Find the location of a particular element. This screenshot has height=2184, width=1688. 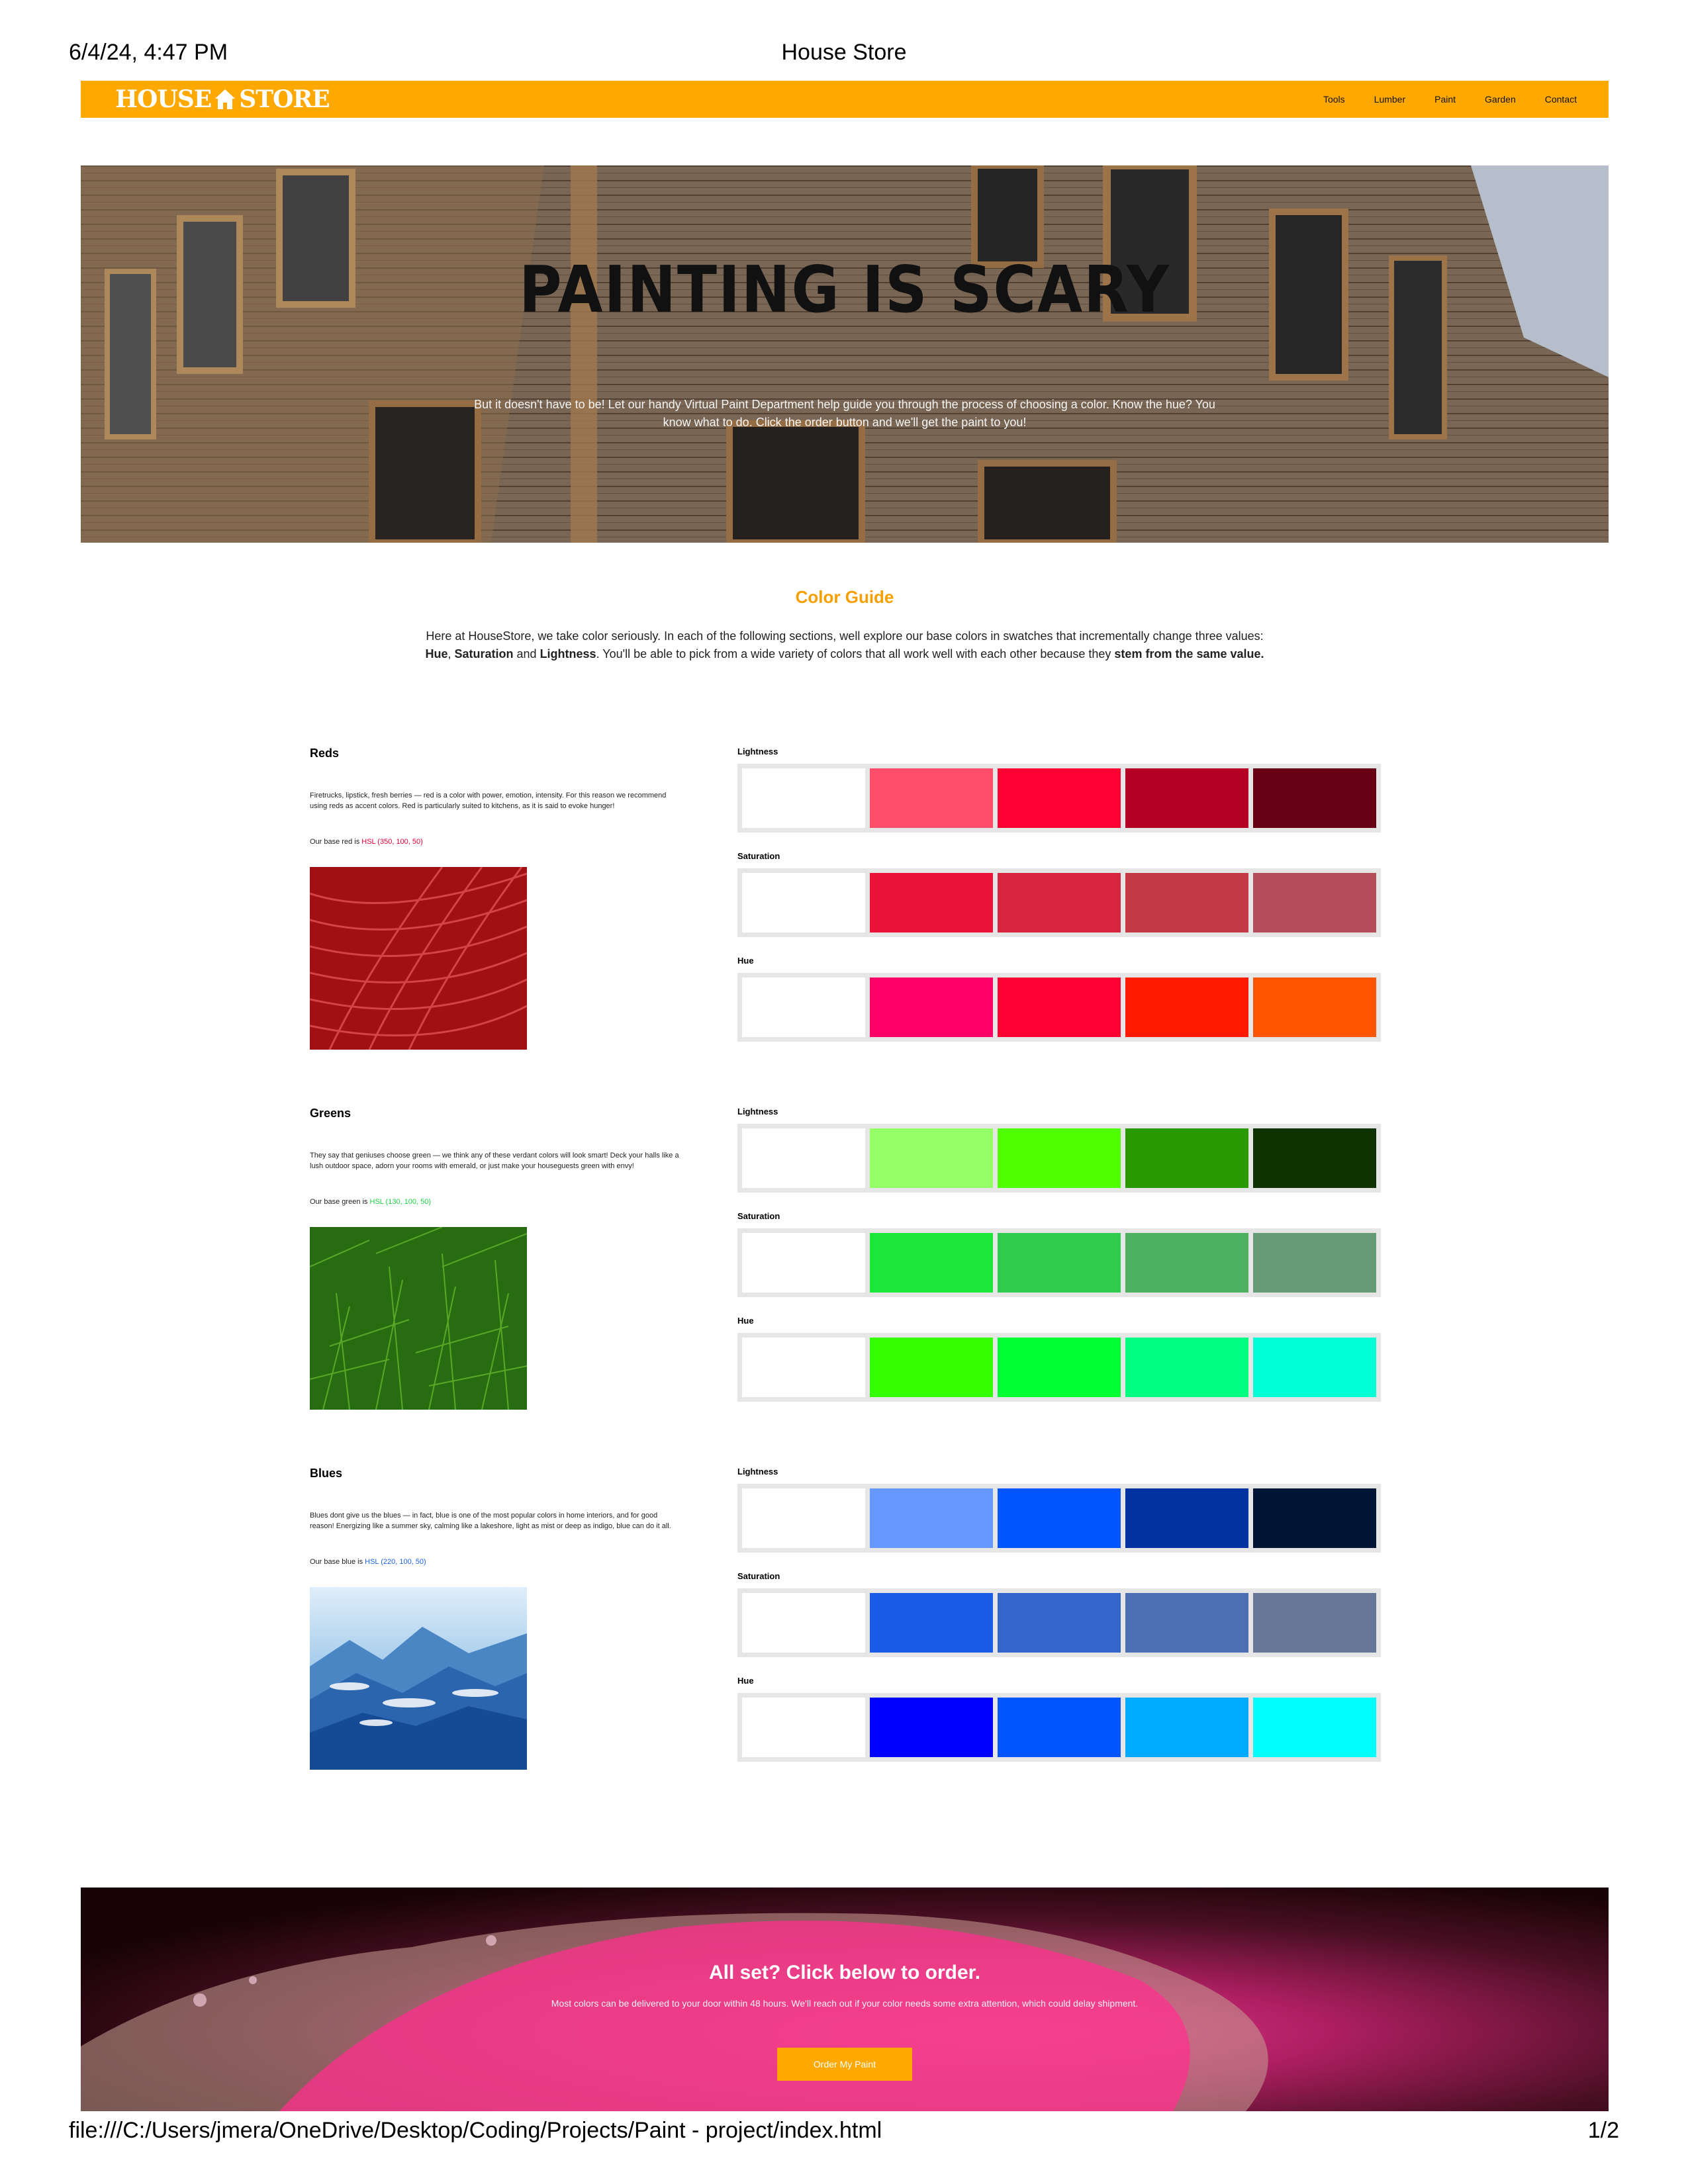

base-color-prefix: Our base green is is located at coordinates (340, 1202).